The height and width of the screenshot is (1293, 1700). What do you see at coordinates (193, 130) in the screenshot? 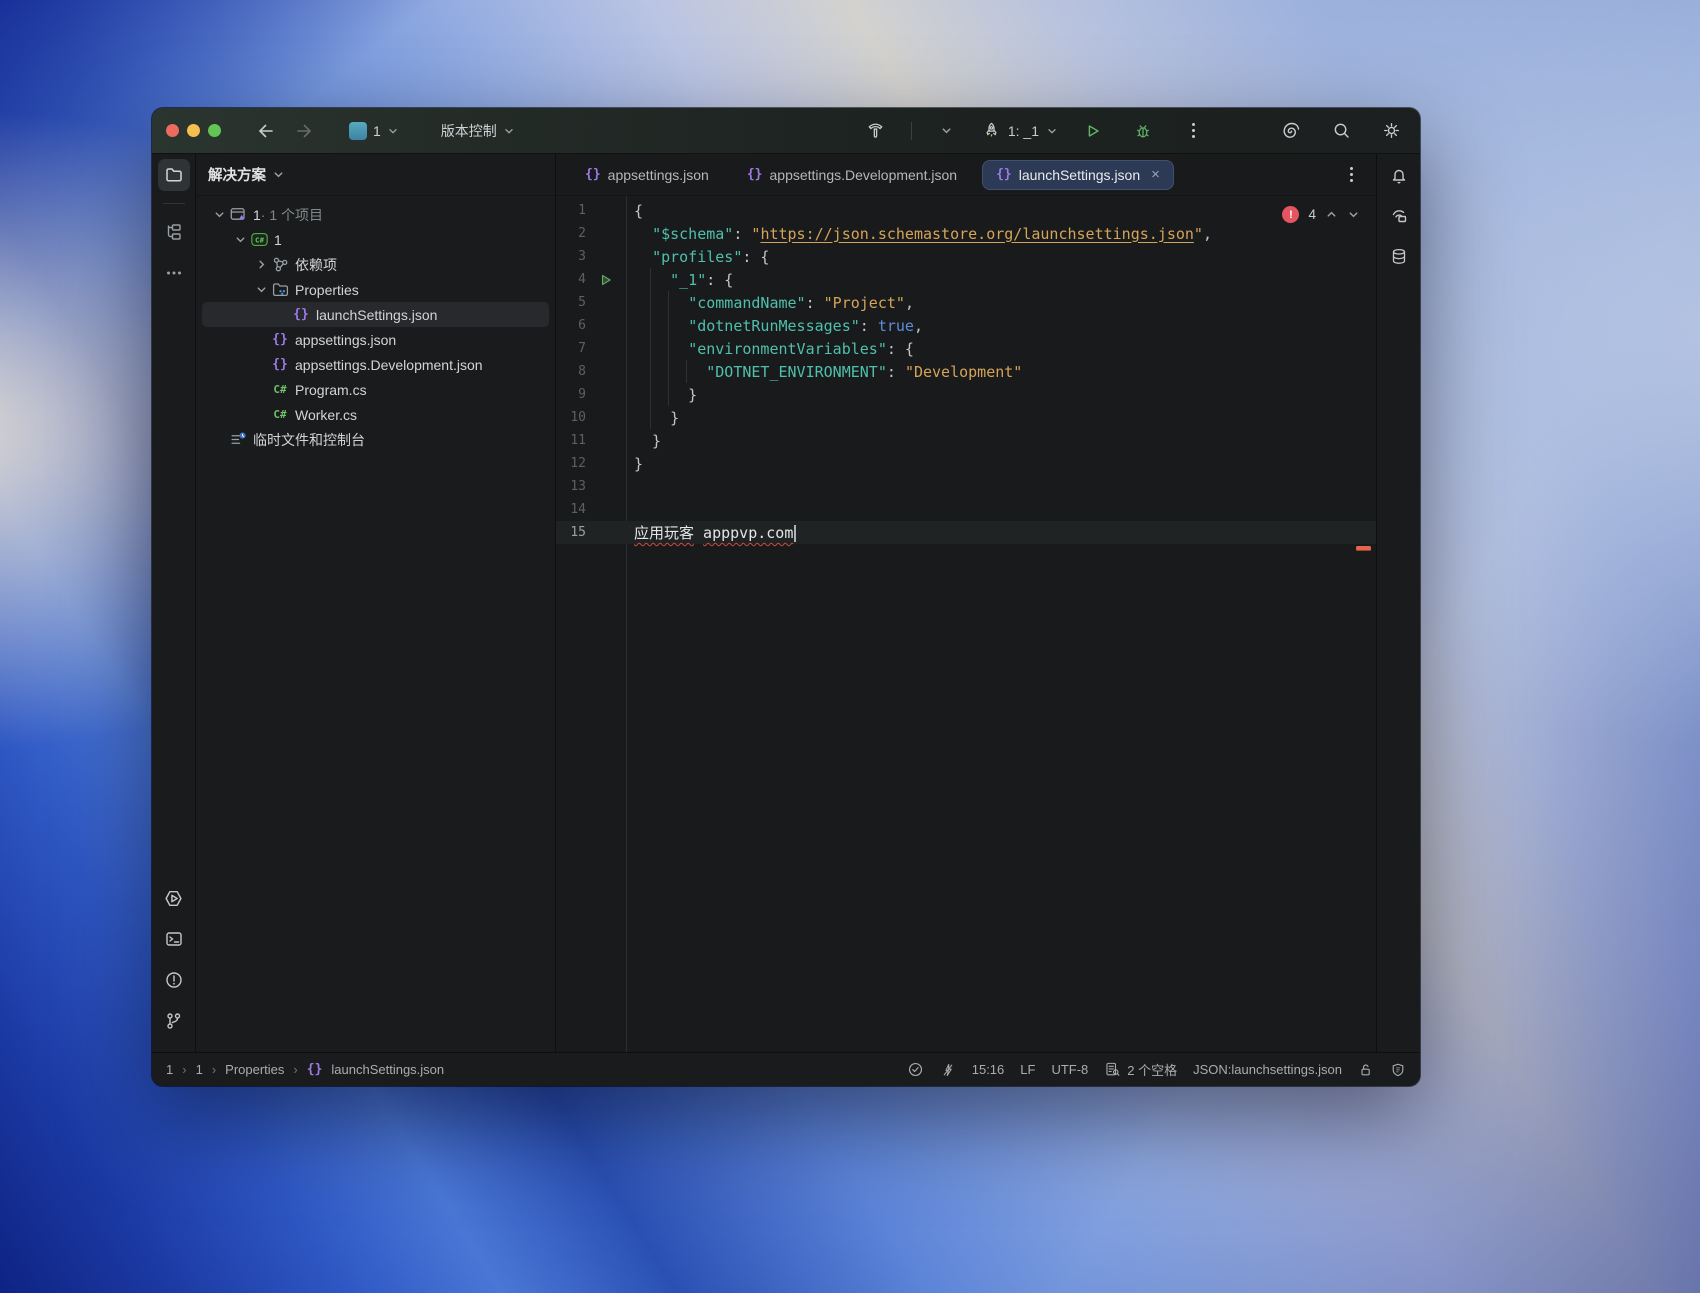
I see `minimize-window-button` at bounding box center [193, 130].